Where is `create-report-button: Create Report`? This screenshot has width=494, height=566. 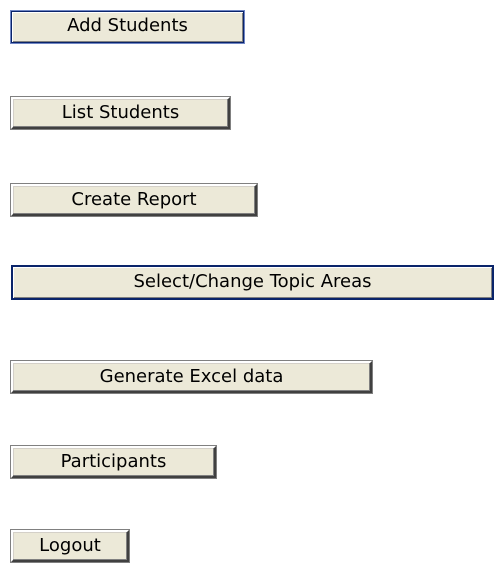
create-report-button: Create Report is located at coordinates (134, 200).